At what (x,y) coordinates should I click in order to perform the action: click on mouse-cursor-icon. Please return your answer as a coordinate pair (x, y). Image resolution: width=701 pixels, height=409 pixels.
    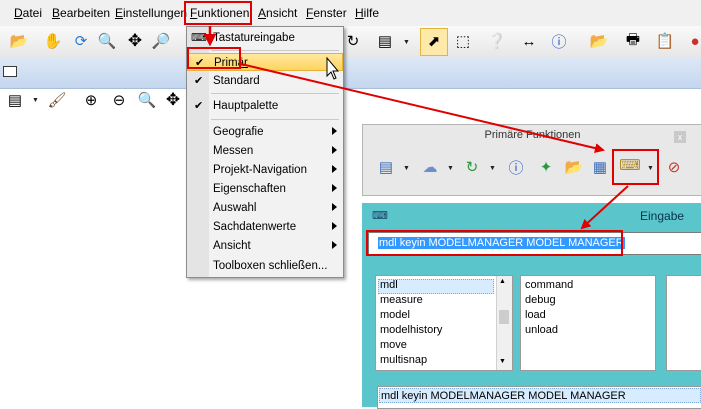
    Looking at the image, I should click on (333, 68).